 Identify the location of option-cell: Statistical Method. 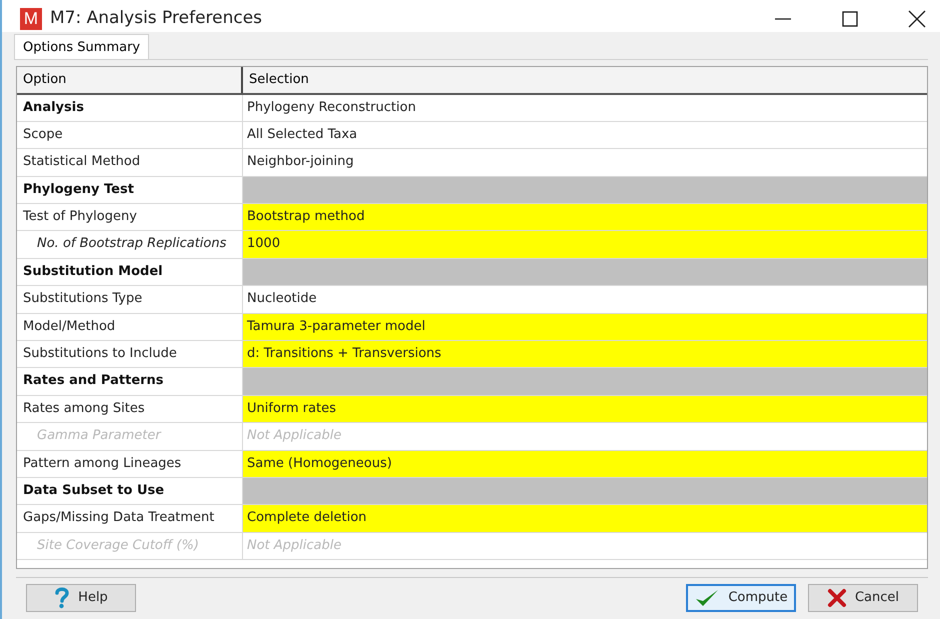
(130, 162).